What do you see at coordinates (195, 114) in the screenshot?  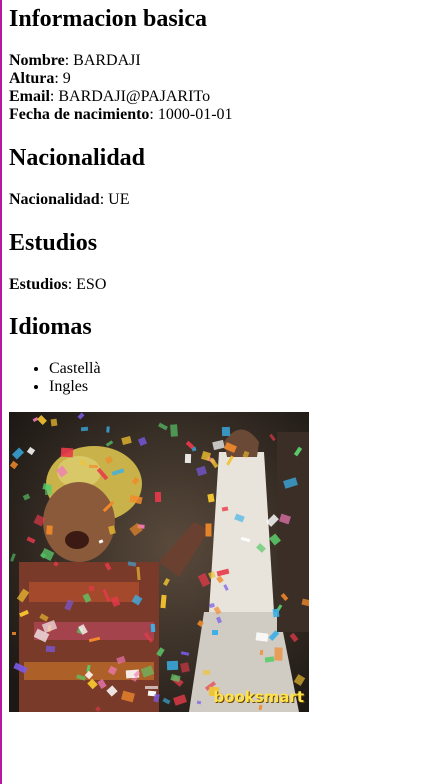 I see `field-birthdate-value: 1000-01-01` at bounding box center [195, 114].